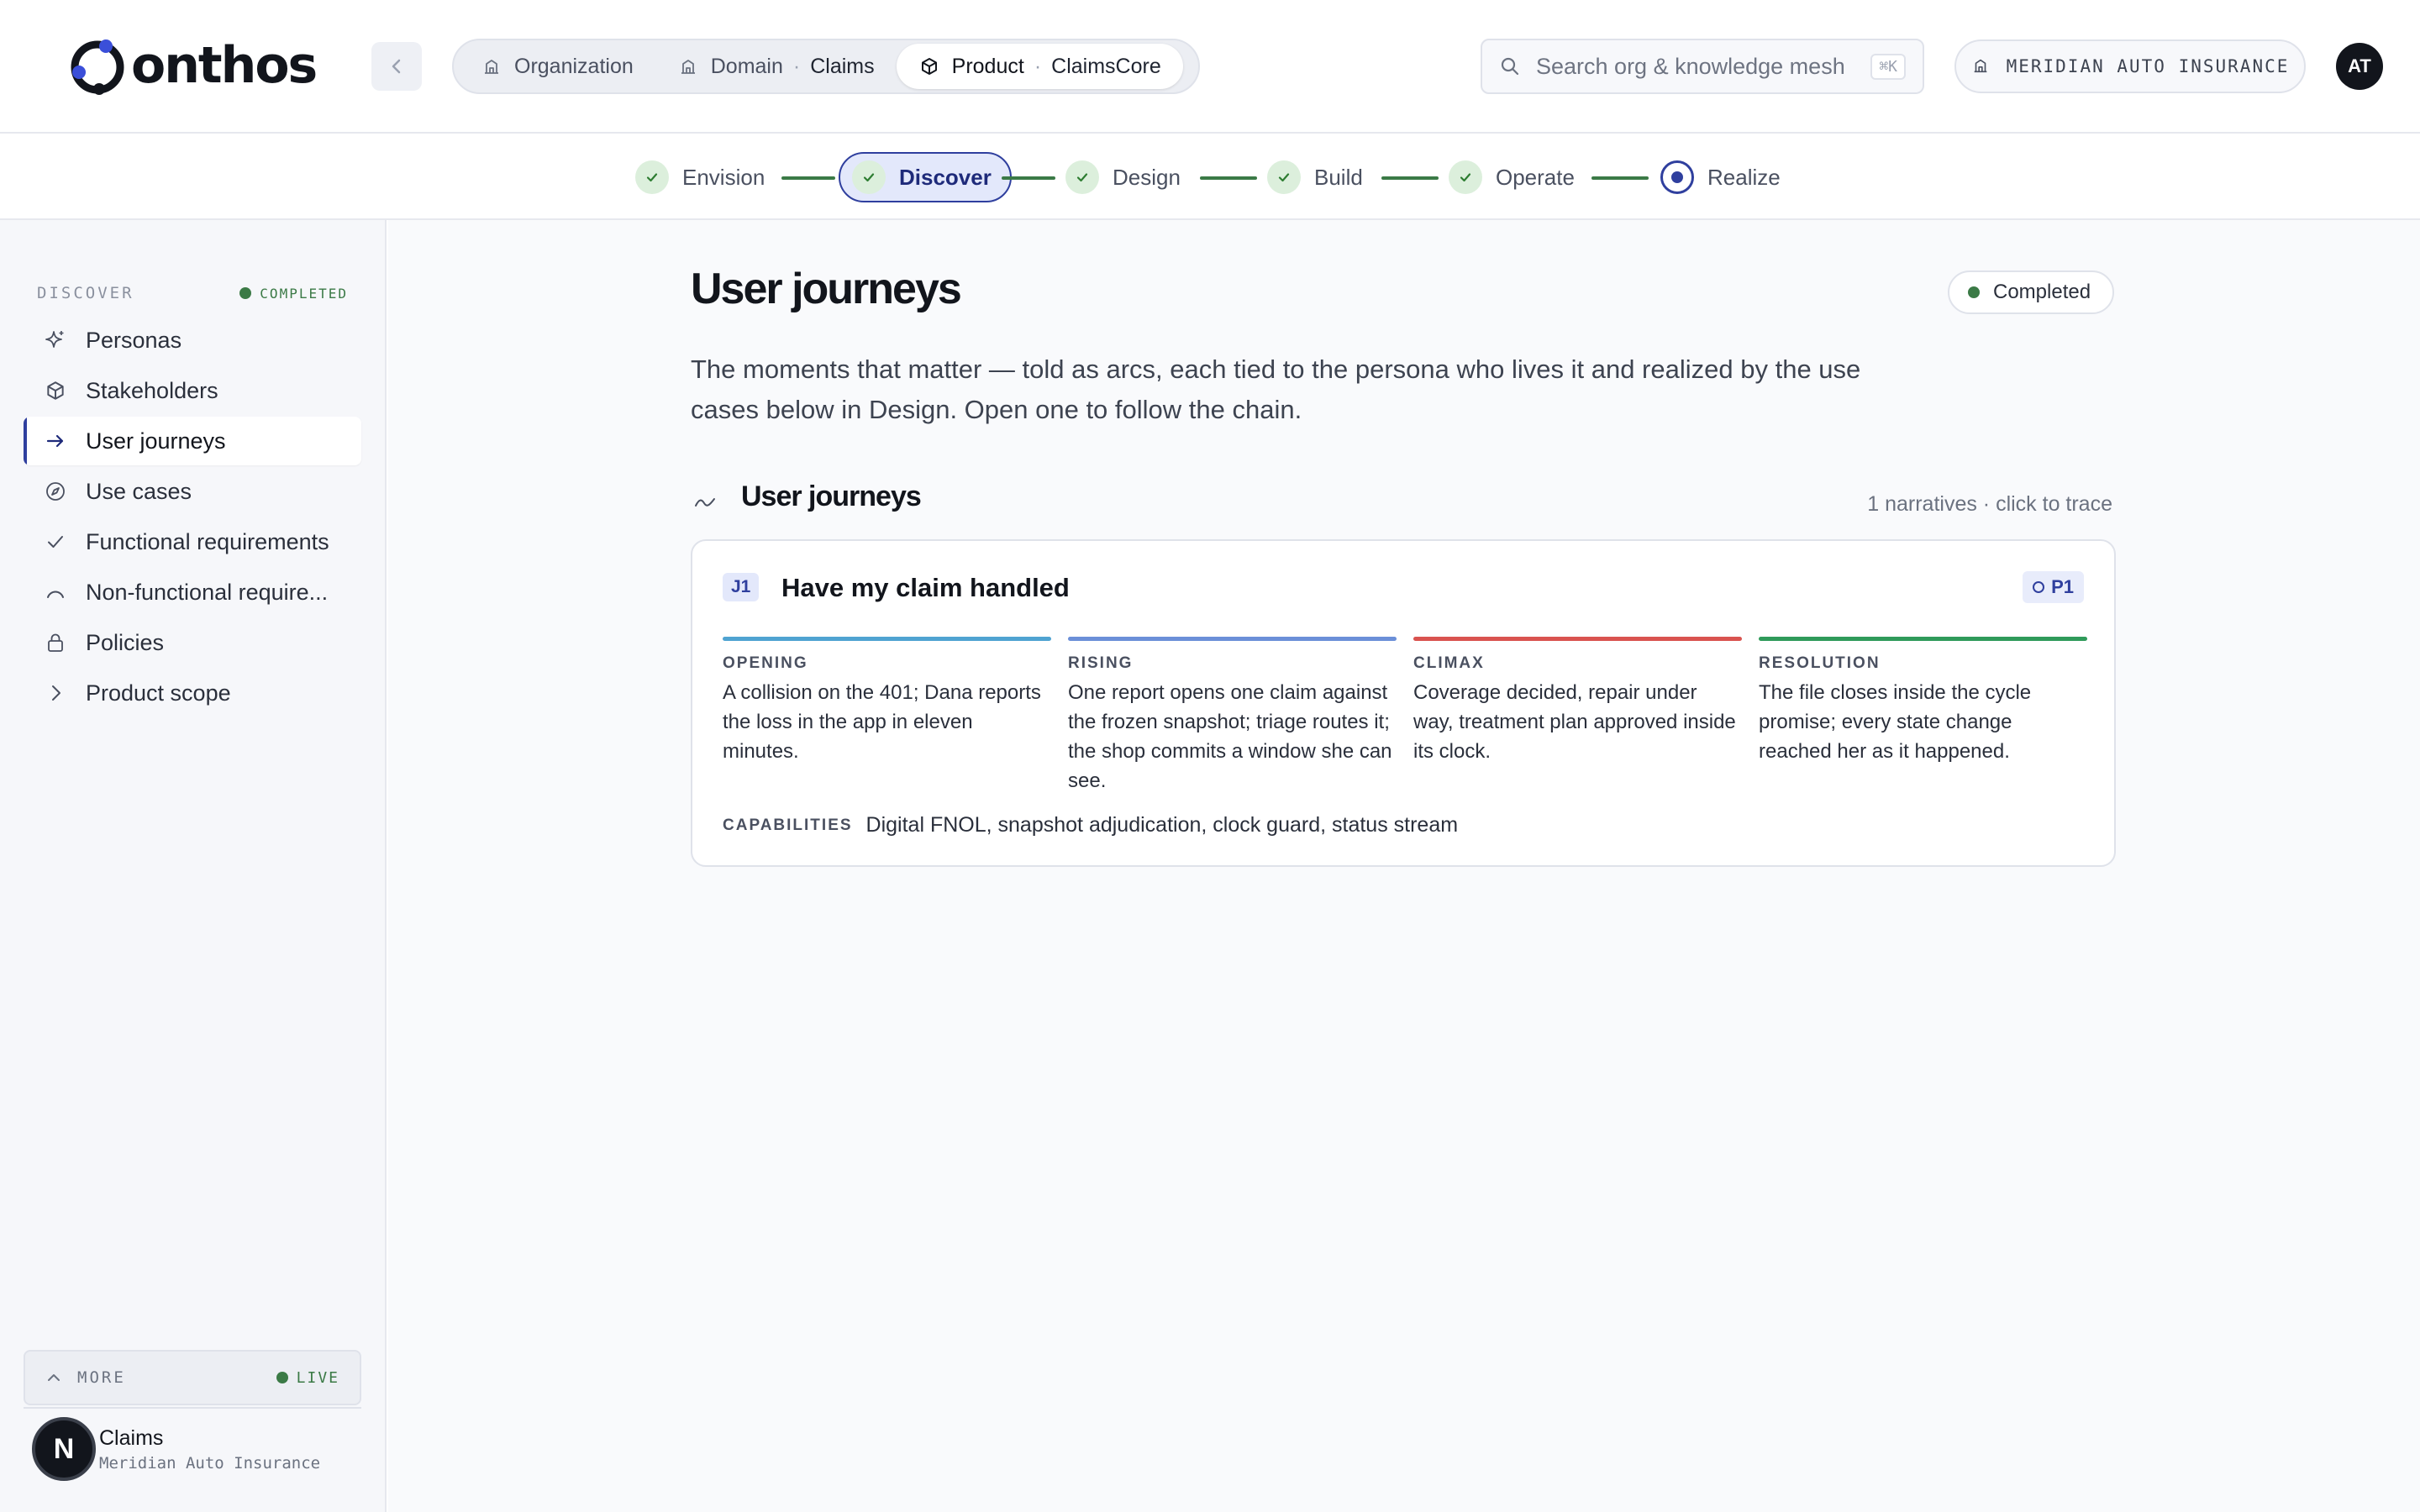 The width and height of the screenshot is (2420, 1512). What do you see at coordinates (831, 496) in the screenshot?
I see `section-title: User journeys` at bounding box center [831, 496].